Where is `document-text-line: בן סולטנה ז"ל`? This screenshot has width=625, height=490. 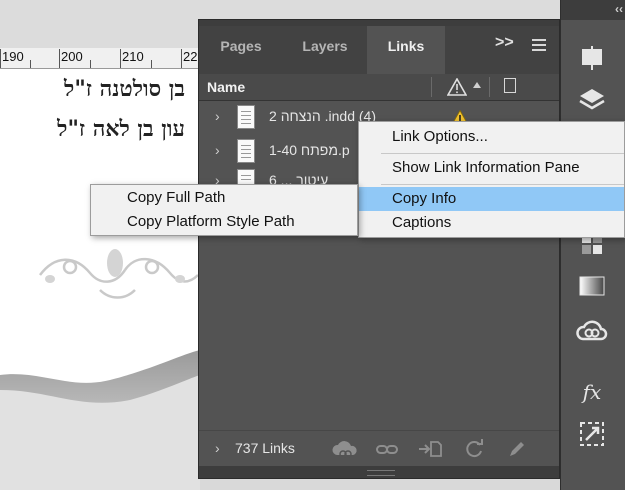 document-text-line: בן סולטנה ז"ל is located at coordinates (124, 89).